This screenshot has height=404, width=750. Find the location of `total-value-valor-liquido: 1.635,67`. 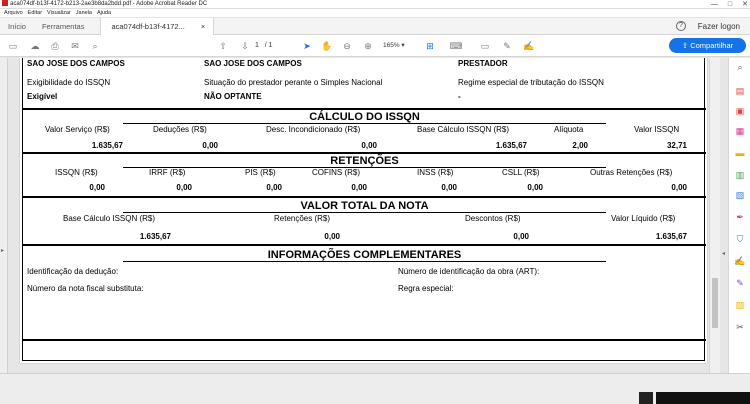

total-value-valor-liquido: 1.635,67 is located at coordinates (671, 236).